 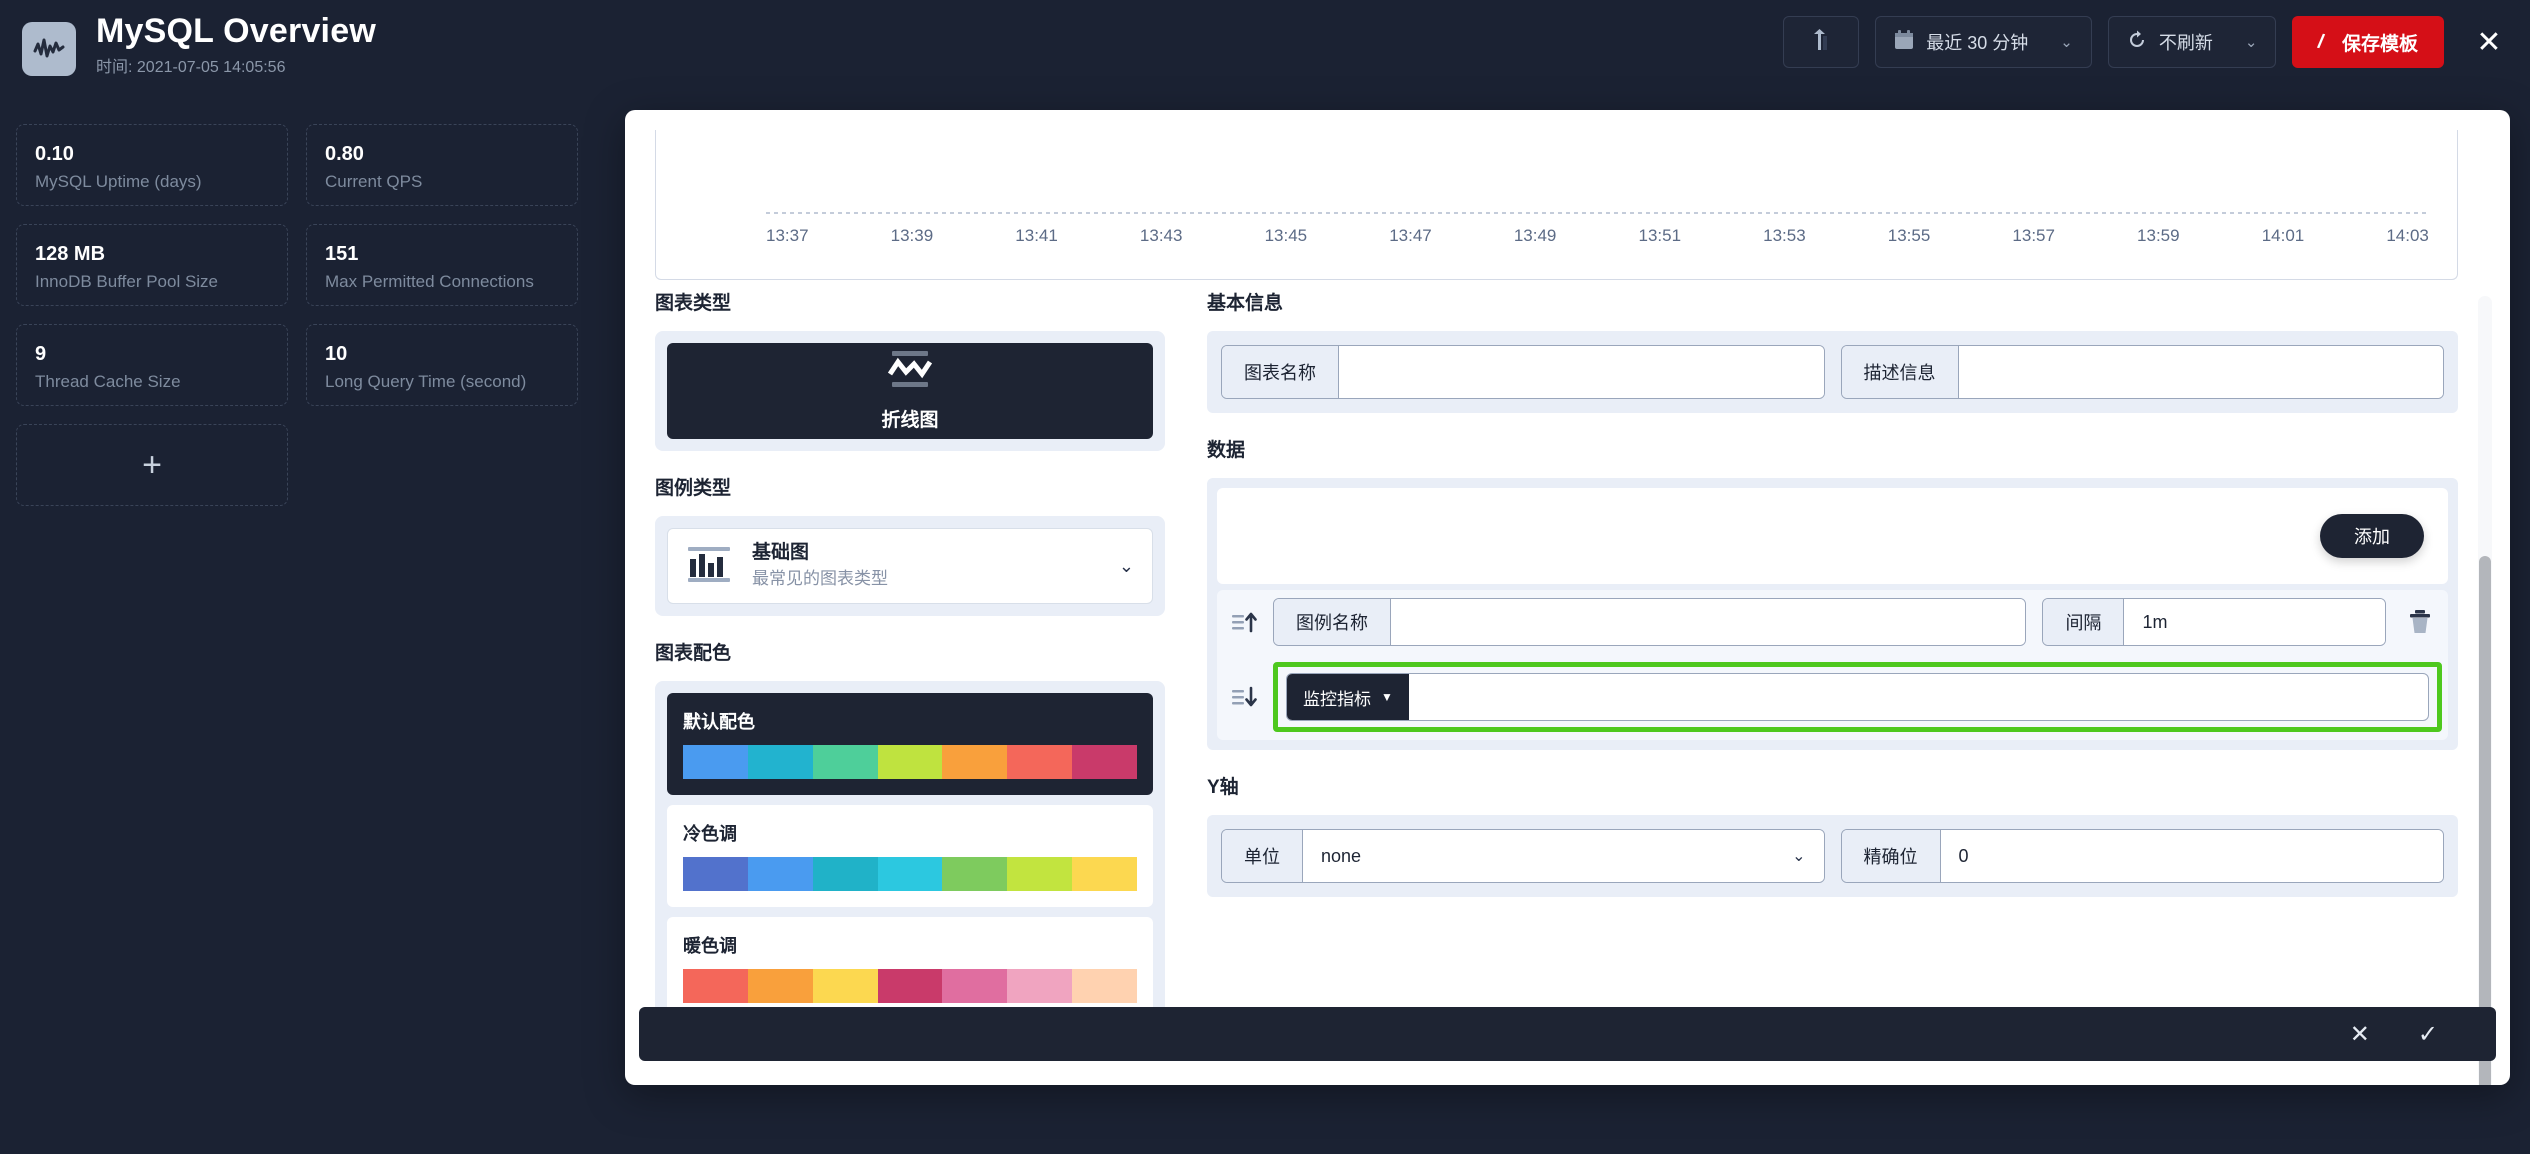 I want to click on chart-name-label: 图表名称, so click(x=1280, y=372).